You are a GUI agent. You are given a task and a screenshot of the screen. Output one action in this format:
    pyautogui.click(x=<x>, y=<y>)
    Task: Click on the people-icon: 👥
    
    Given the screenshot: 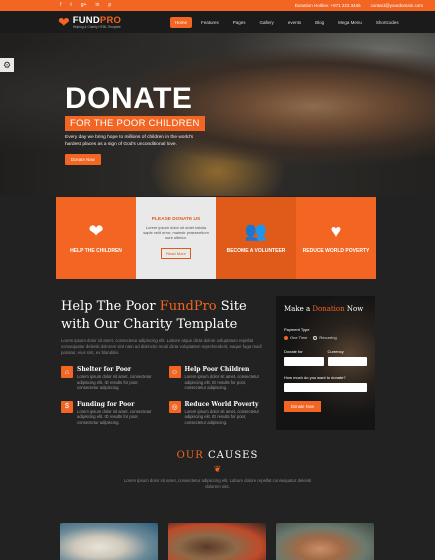 What is the action you would take?
    pyautogui.click(x=256, y=231)
    